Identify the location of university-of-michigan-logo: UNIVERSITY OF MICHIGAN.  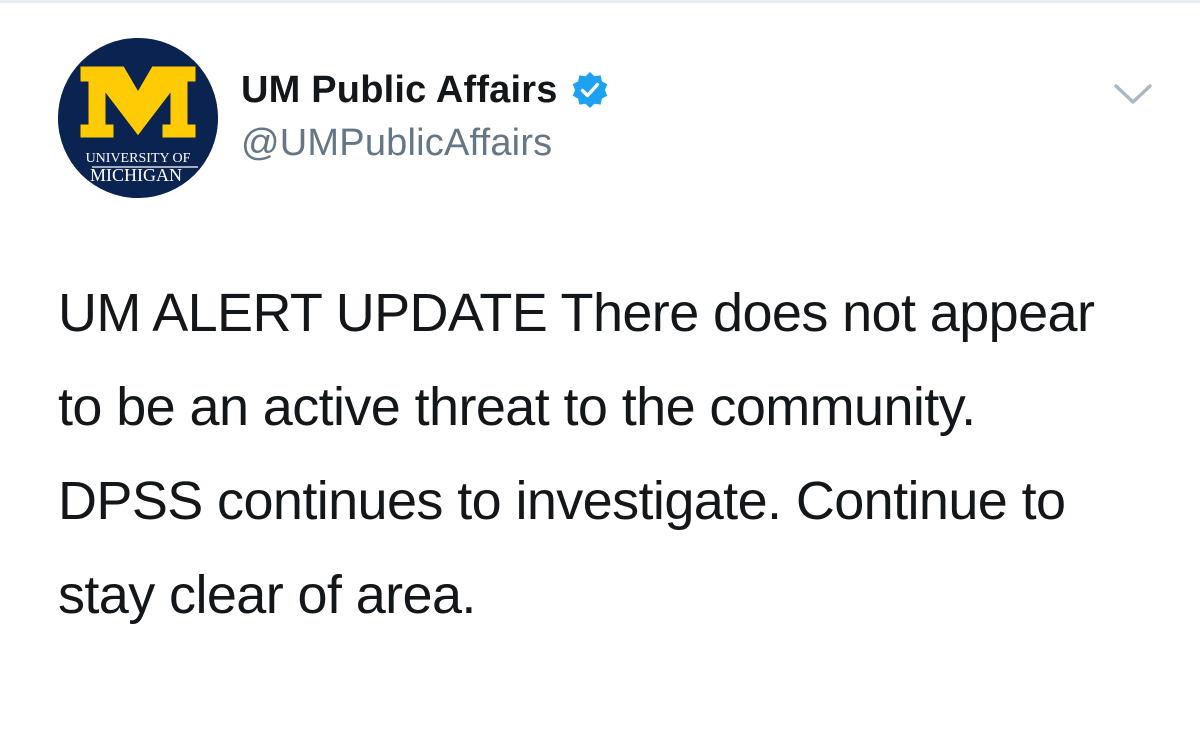
(138, 118).